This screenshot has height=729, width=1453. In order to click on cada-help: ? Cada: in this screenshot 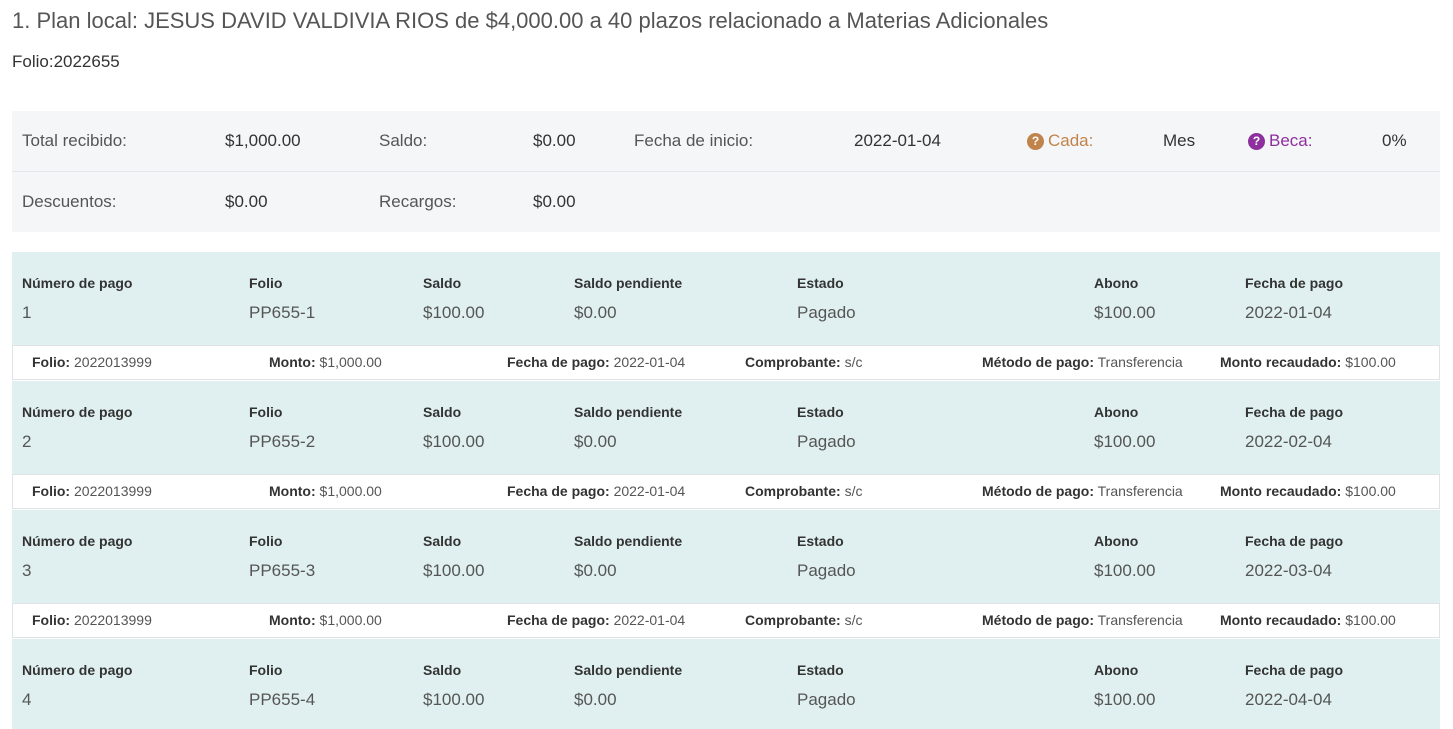, I will do `click(1060, 141)`.